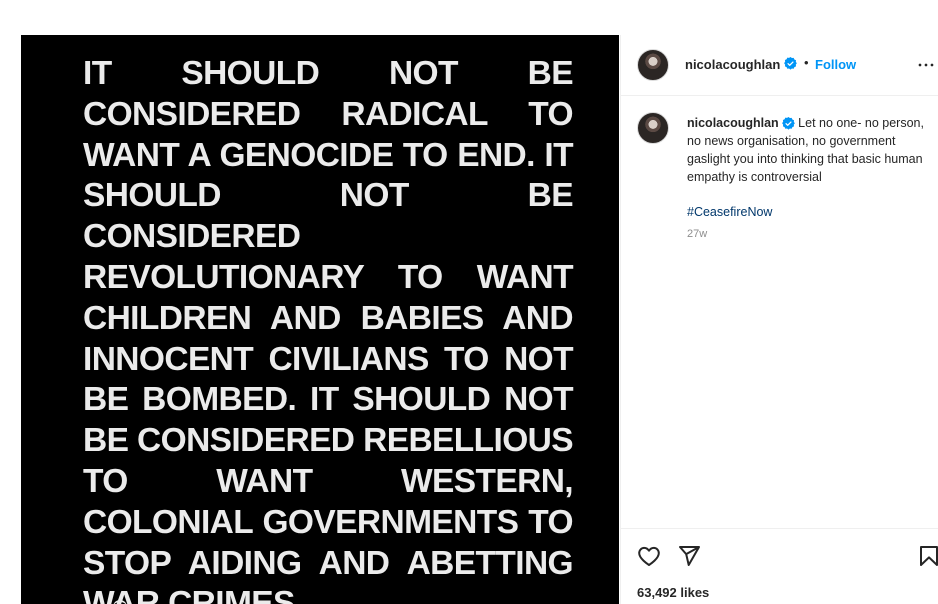  Describe the element at coordinates (808, 212) in the screenshot. I see `hashtag-link: #CeasefireNow` at that location.